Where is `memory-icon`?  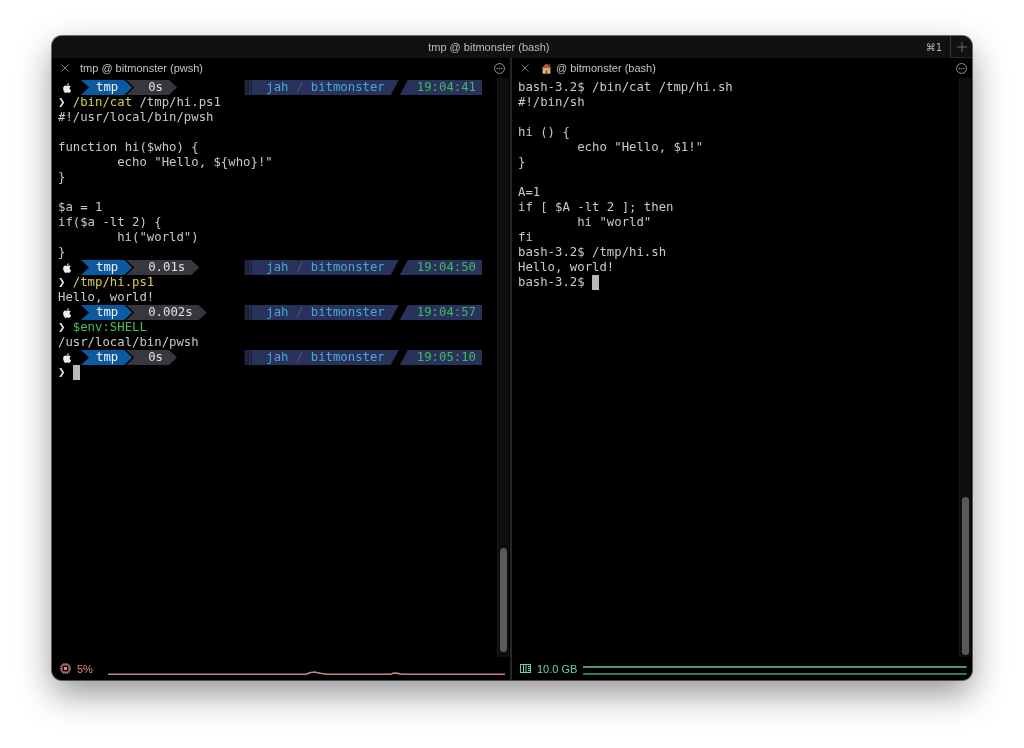
memory-icon is located at coordinates (525, 668).